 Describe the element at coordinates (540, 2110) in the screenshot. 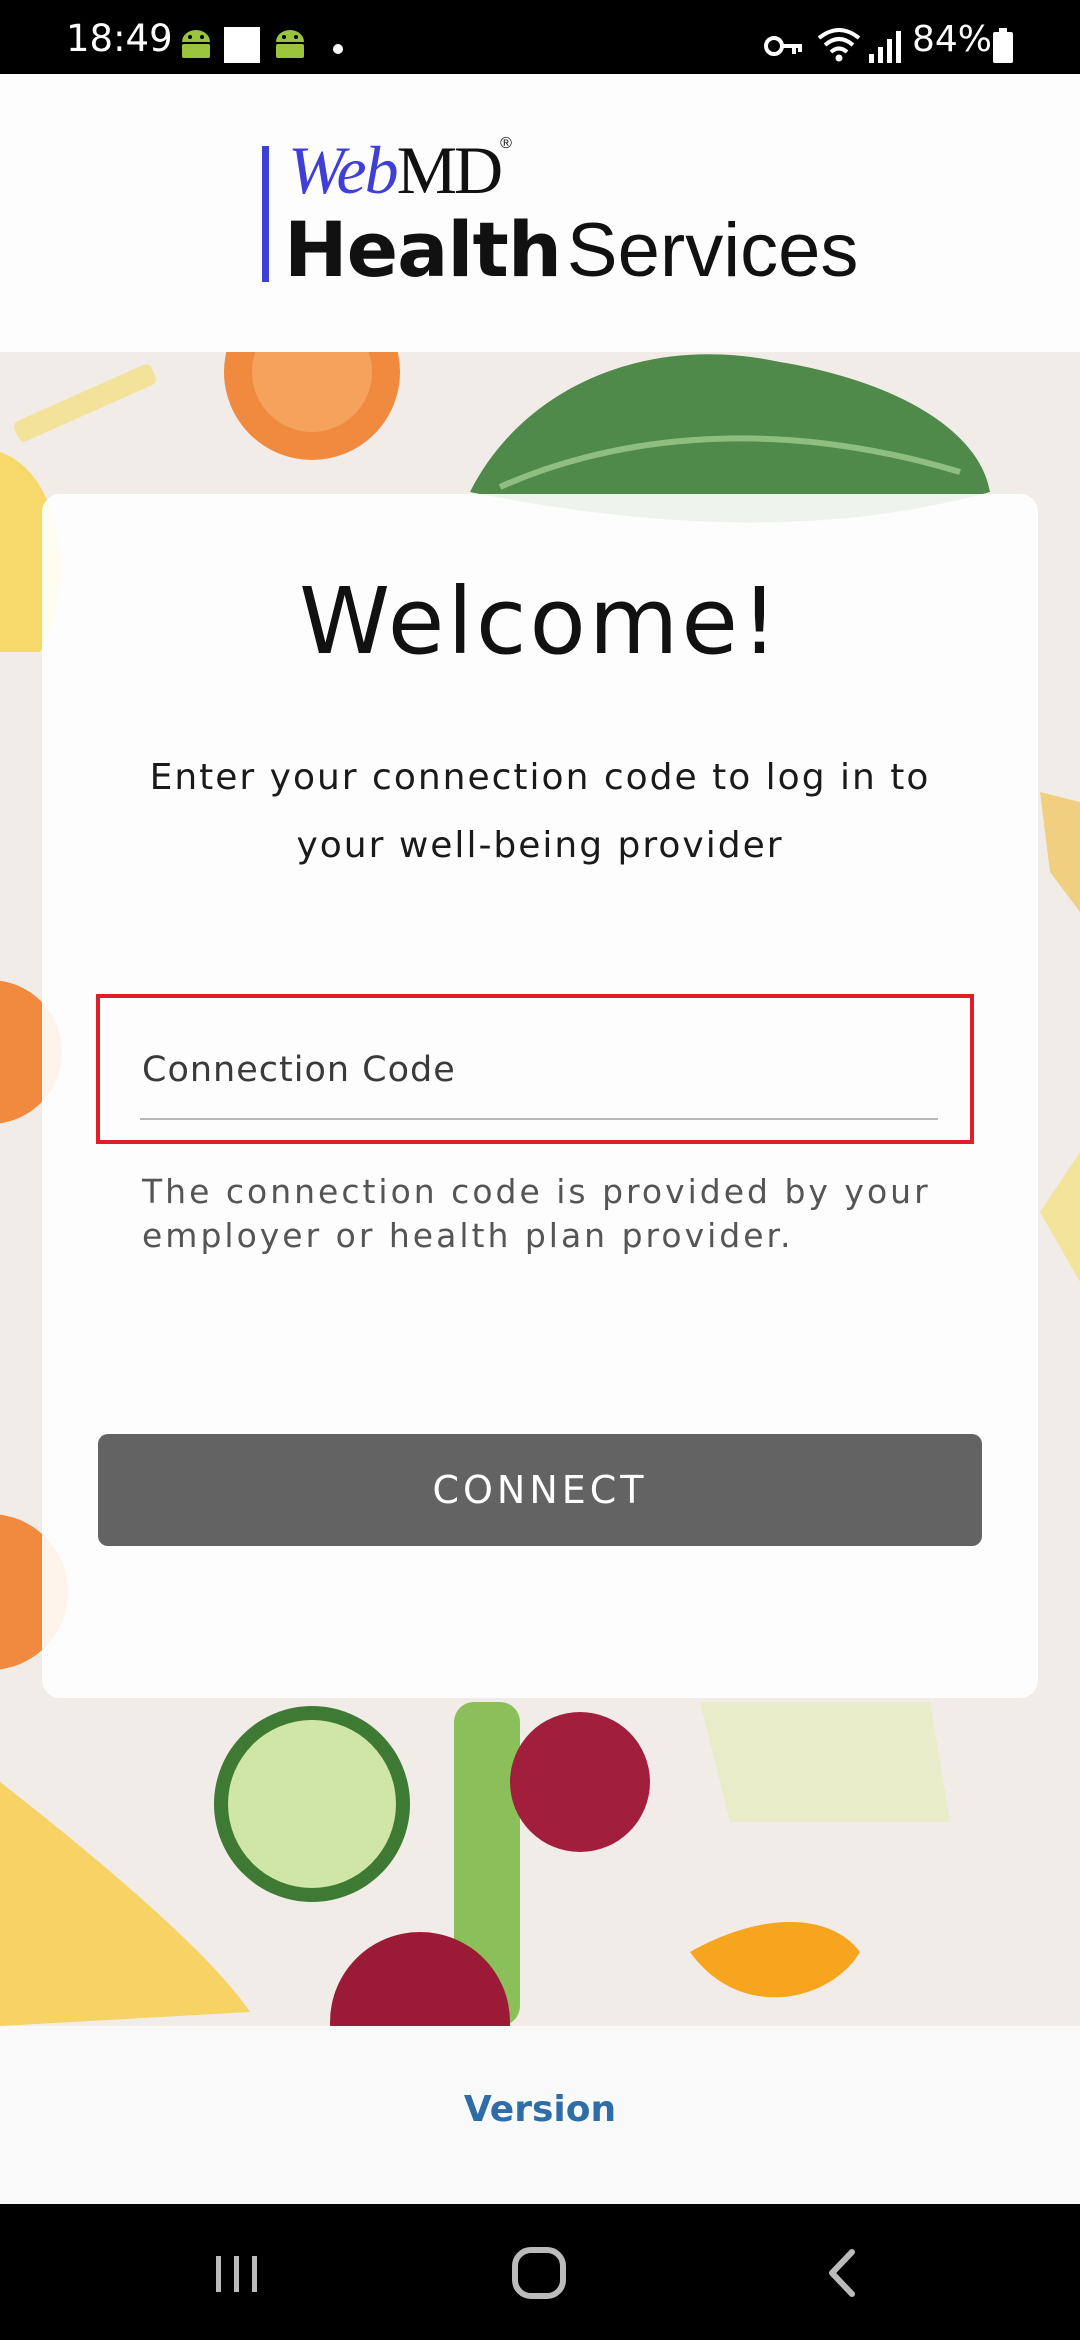

I see `version-link: Version` at that location.